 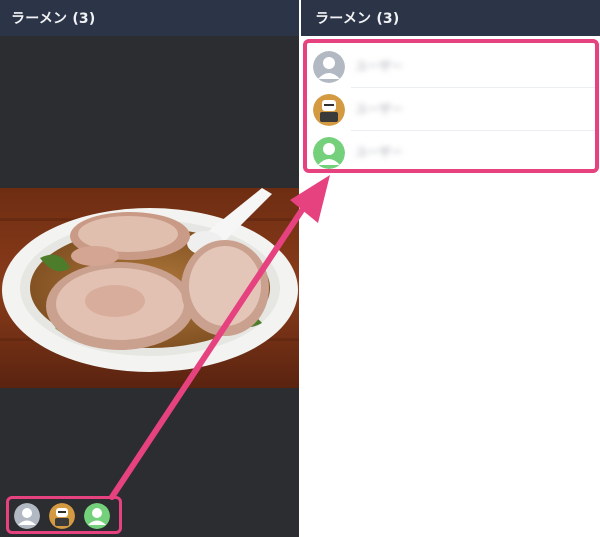 I want to click on read-by-header: ラーメン (3), so click(x=450, y=18).